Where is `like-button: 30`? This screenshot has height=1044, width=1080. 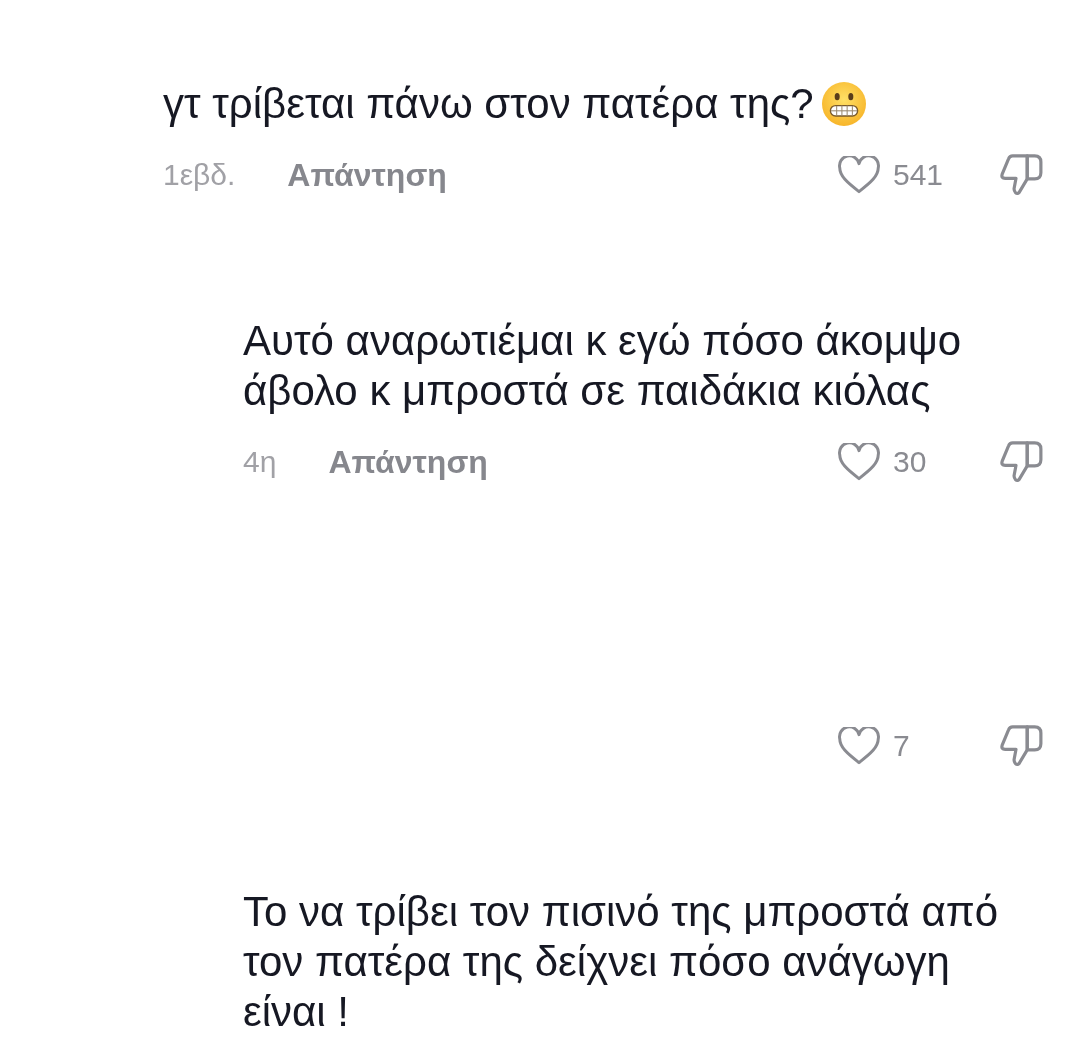
like-button: 30 is located at coordinates (882, 462).